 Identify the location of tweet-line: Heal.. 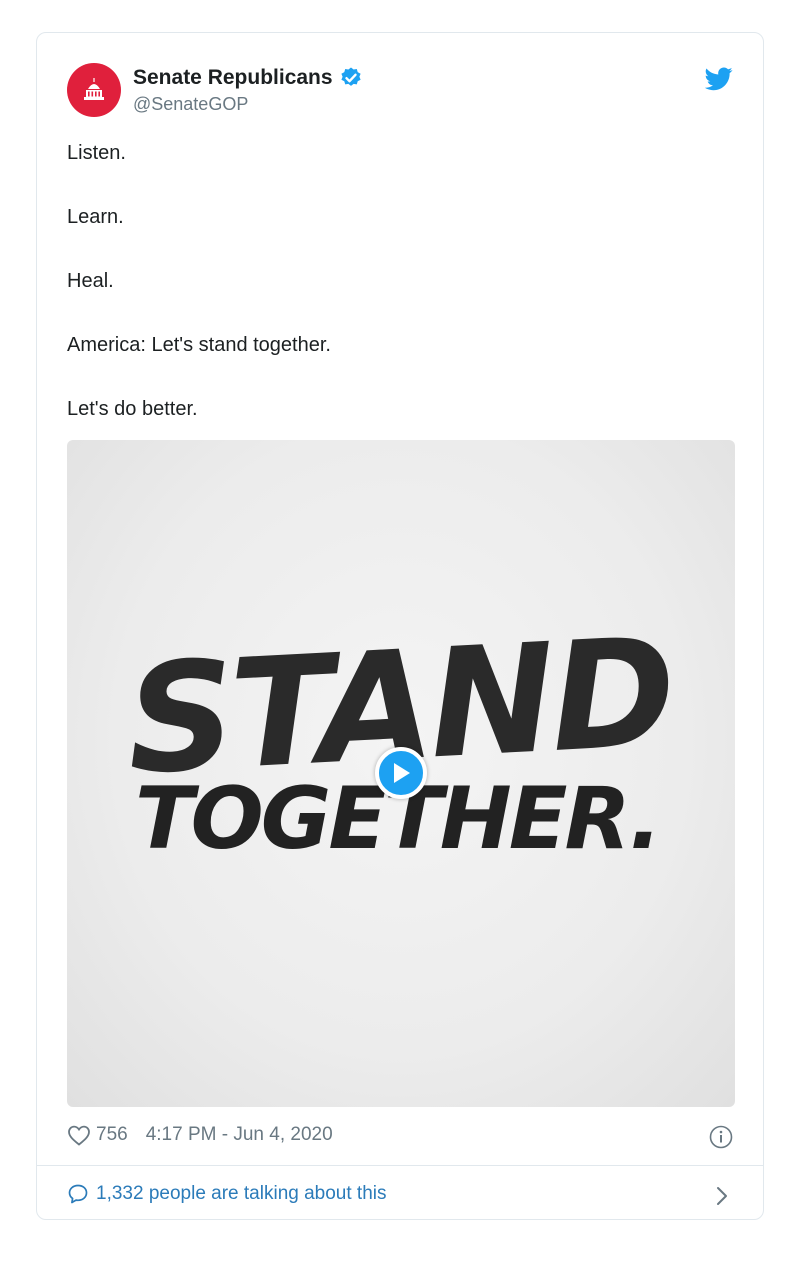
(90, 281).